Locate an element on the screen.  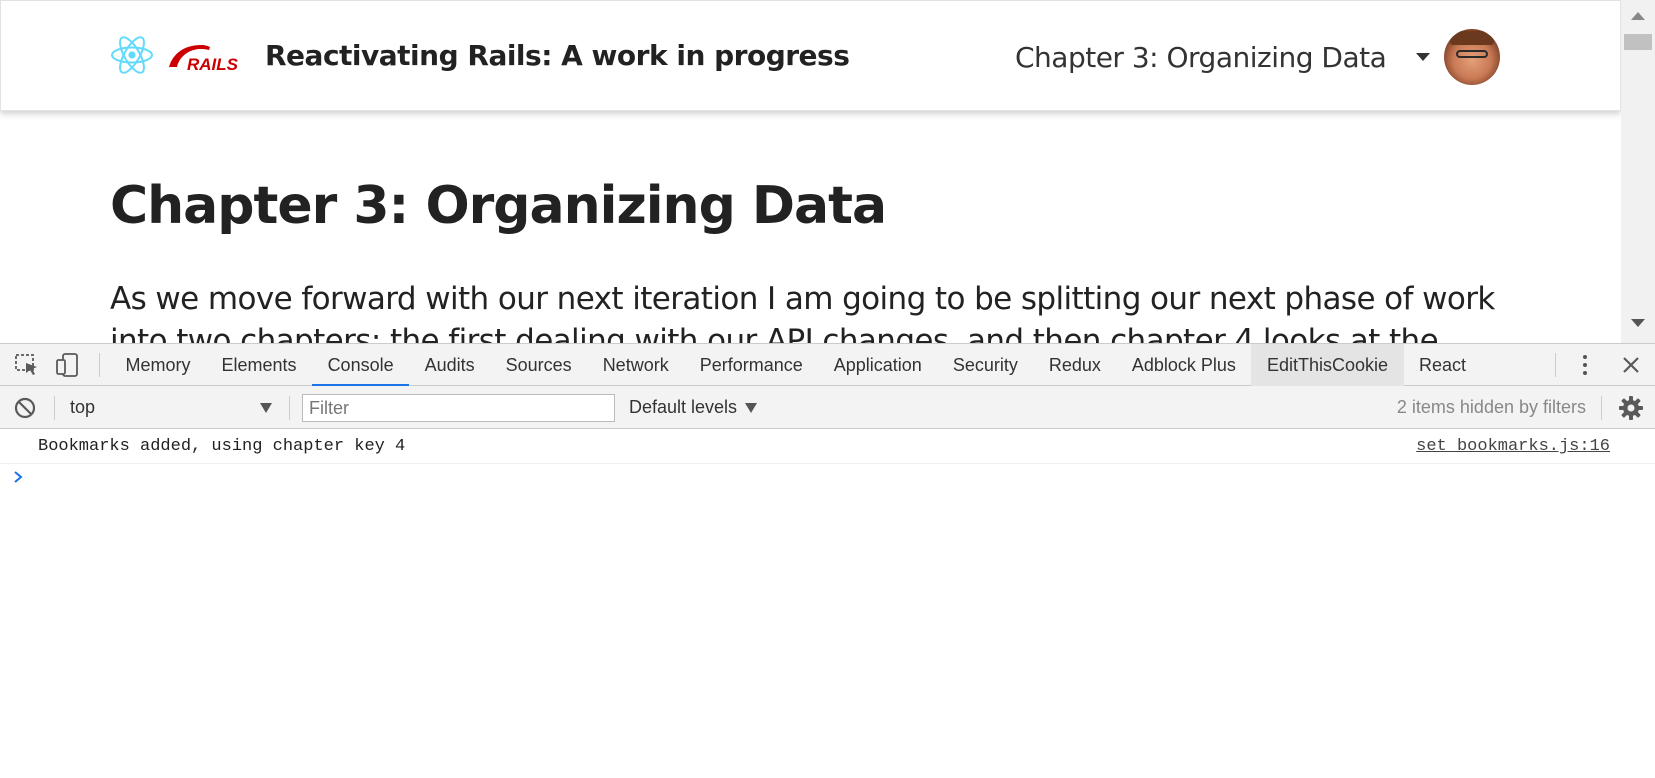
tab-application: Application is located at coordinates (877, 365).